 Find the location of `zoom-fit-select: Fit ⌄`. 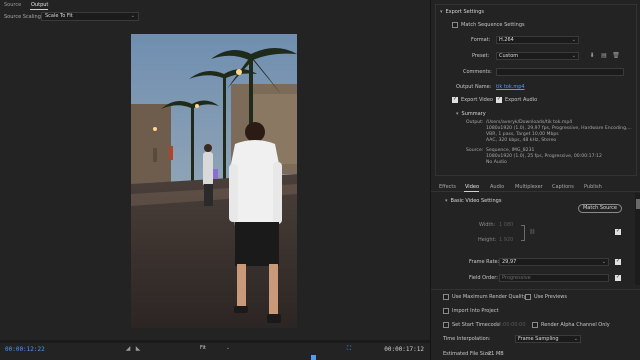

zoom-fit-select: Fit ⌄ is located at coordinates (215, 349).